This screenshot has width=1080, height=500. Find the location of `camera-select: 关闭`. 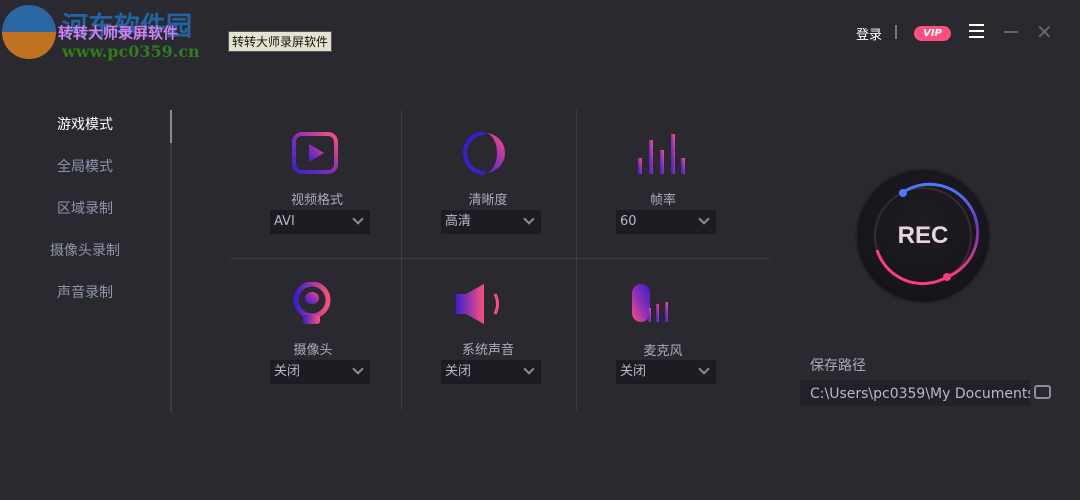

camera-select: 关闭 is located at coordinates (320, 372).